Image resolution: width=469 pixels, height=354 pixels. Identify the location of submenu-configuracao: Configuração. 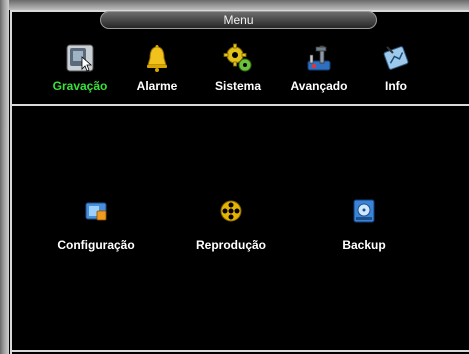
(96, 225).